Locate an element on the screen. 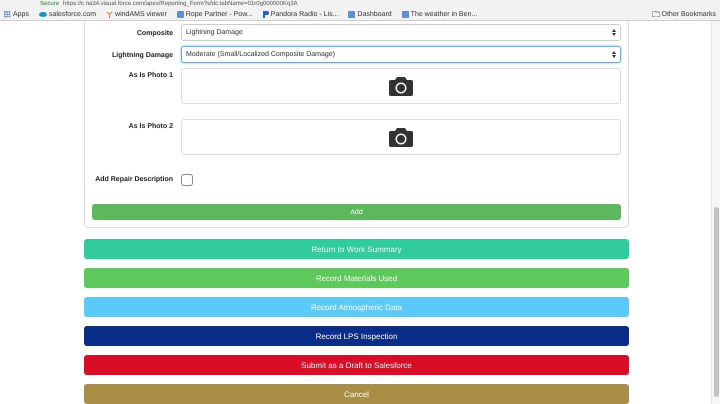 The height and width of the screenshot is (404, 720). turbine-icon is located at coordinates (110, 14).